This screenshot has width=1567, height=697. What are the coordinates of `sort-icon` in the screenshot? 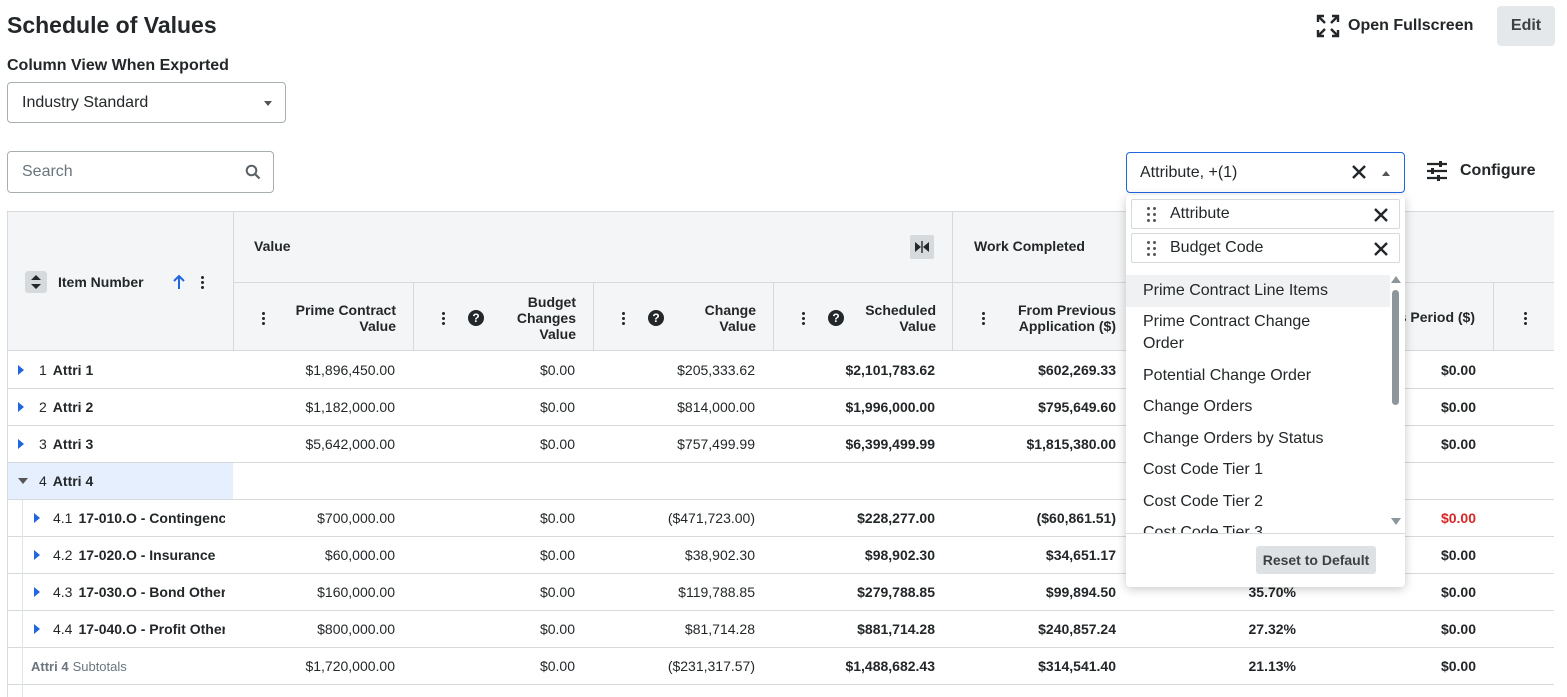 It's located at (36, 282).